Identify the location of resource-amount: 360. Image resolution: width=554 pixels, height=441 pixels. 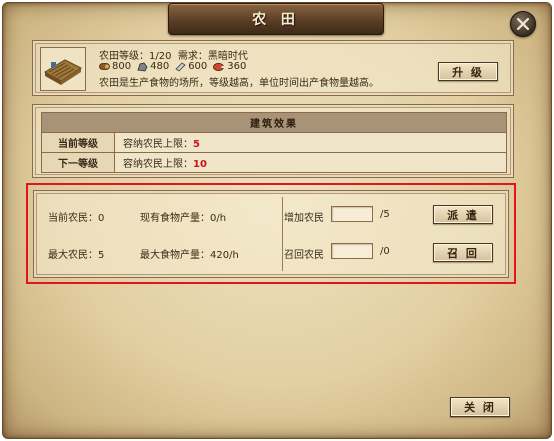
(237, 66).